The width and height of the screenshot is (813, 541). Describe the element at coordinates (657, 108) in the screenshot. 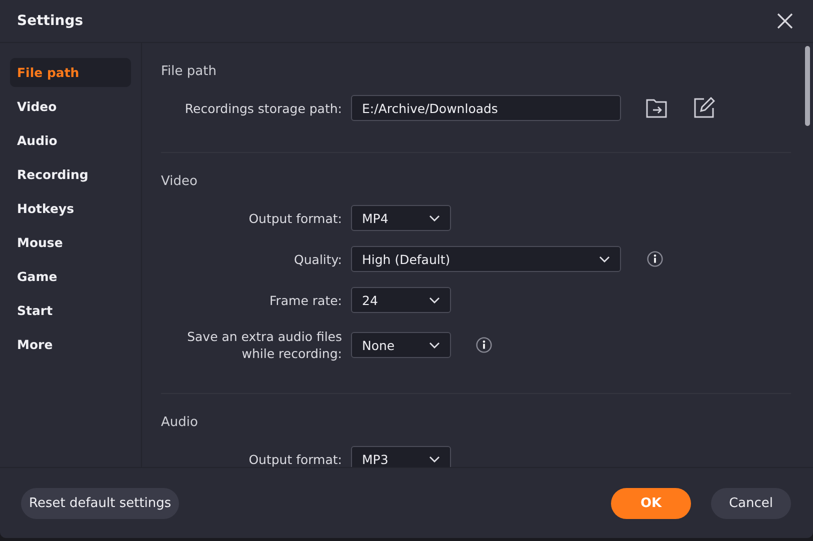

I see `folder-icon` at that location.